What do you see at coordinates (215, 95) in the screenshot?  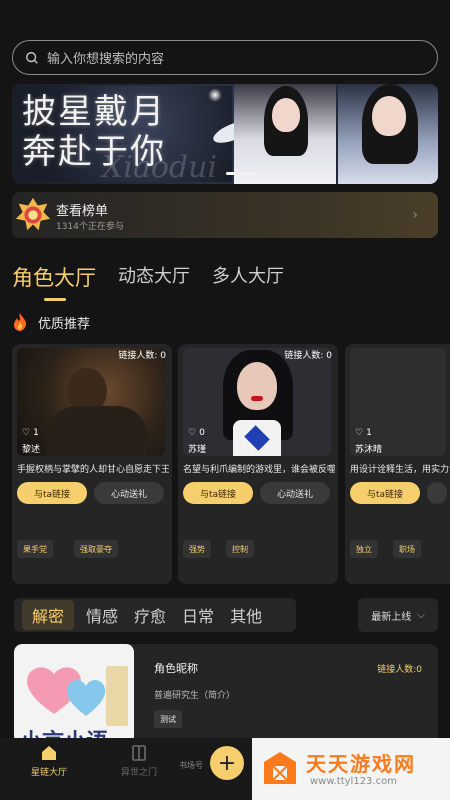 I see `sparkle-icon` at bounding box center [215, 95].